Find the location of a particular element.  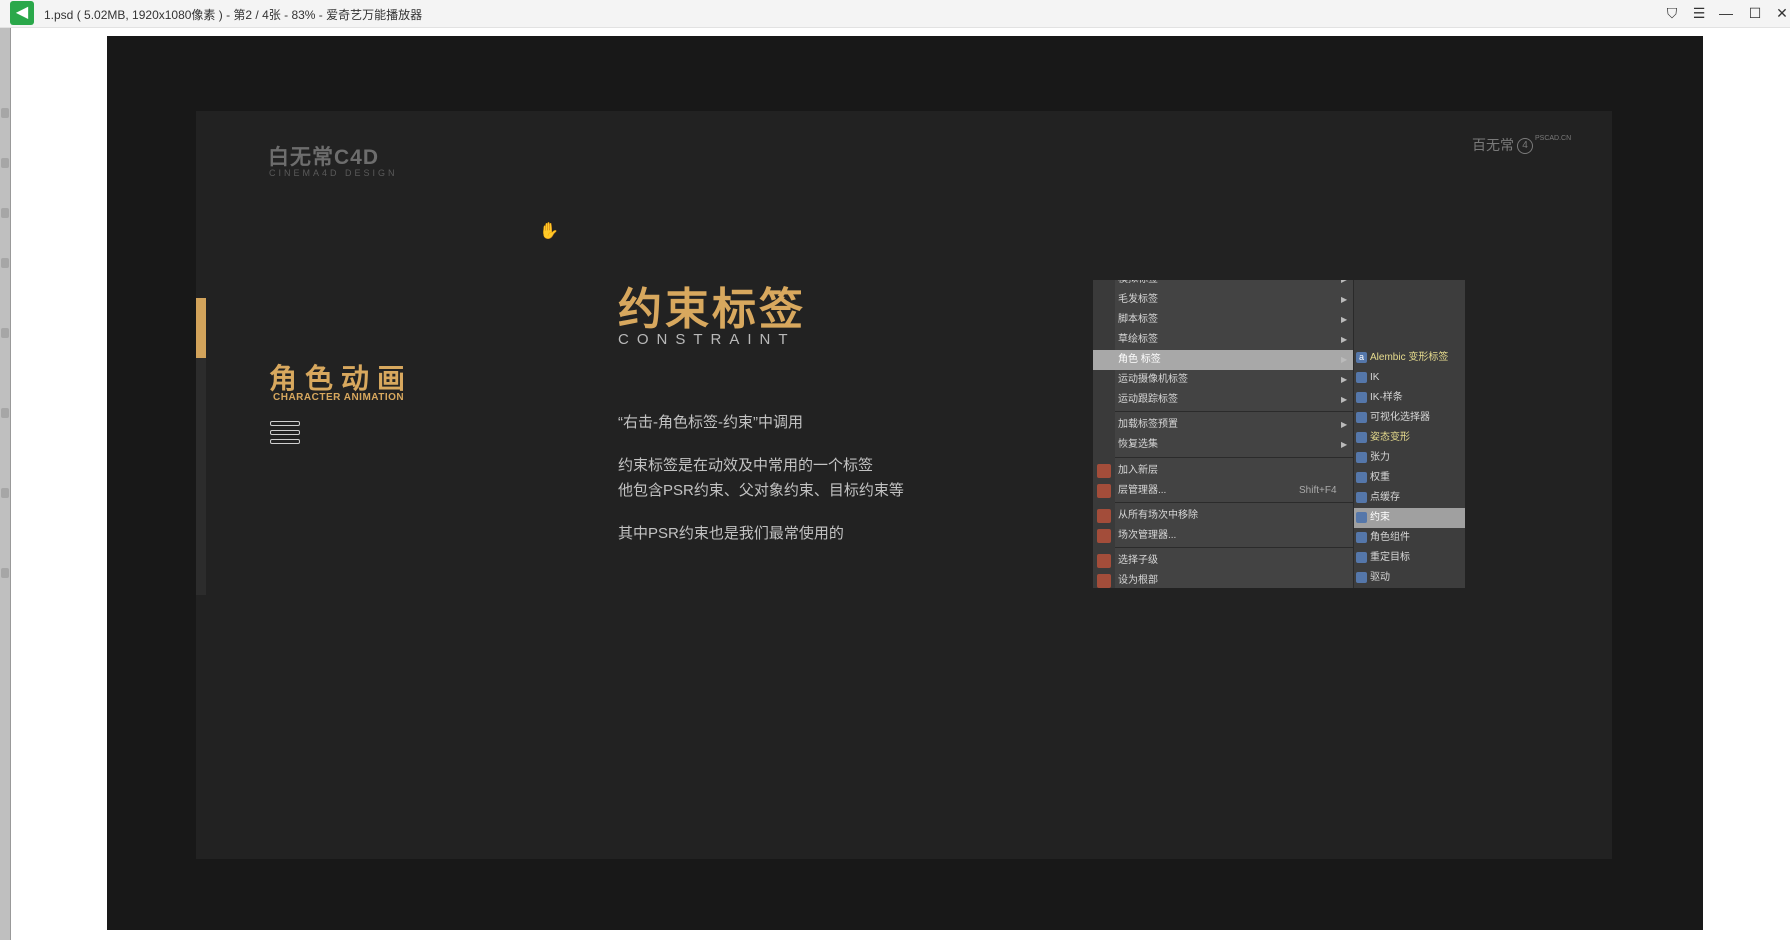

menu-item: 加入新层 is located at coordinates (1223, 471).